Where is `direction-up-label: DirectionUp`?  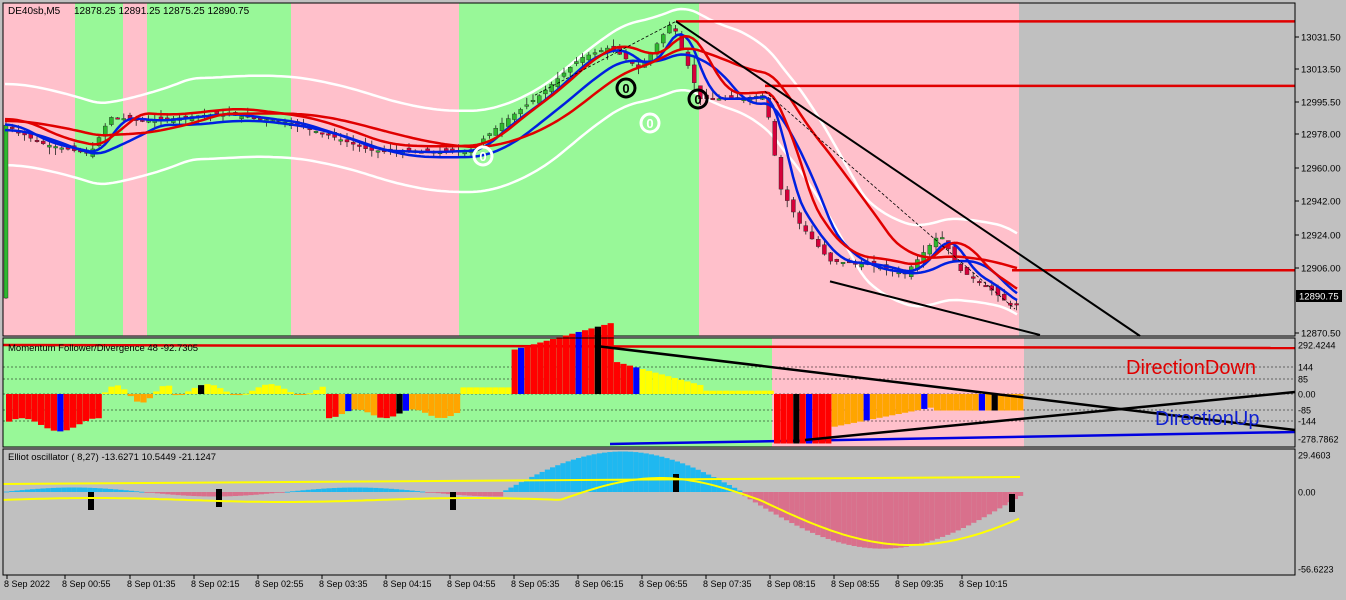
direction-up-label: DirectionUp is located at coordinates (1207, 419).